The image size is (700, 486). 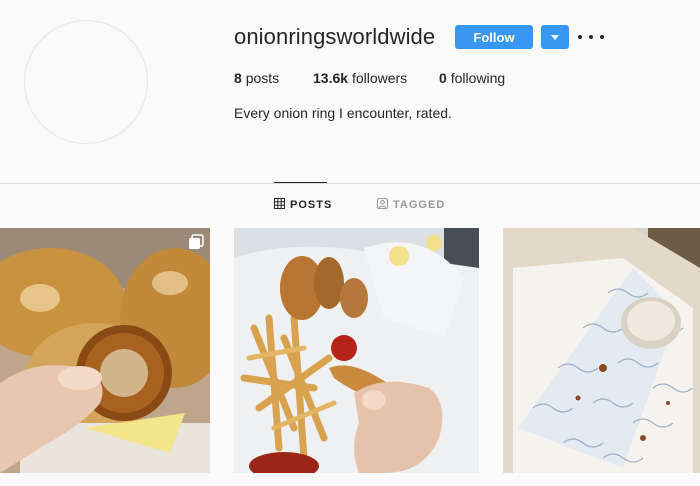 What do you see at coordinates (300, 182) in the screenshot?
I see `active-tab-indicator` at bounding box center [300, 182].